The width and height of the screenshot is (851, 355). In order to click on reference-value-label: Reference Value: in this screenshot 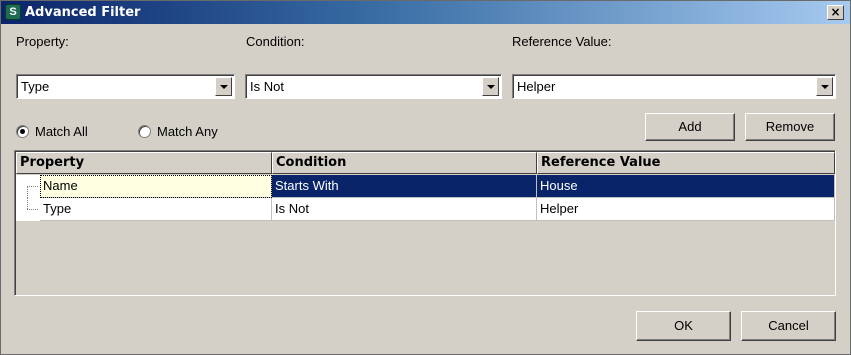, I will do `click(562, 41)`.